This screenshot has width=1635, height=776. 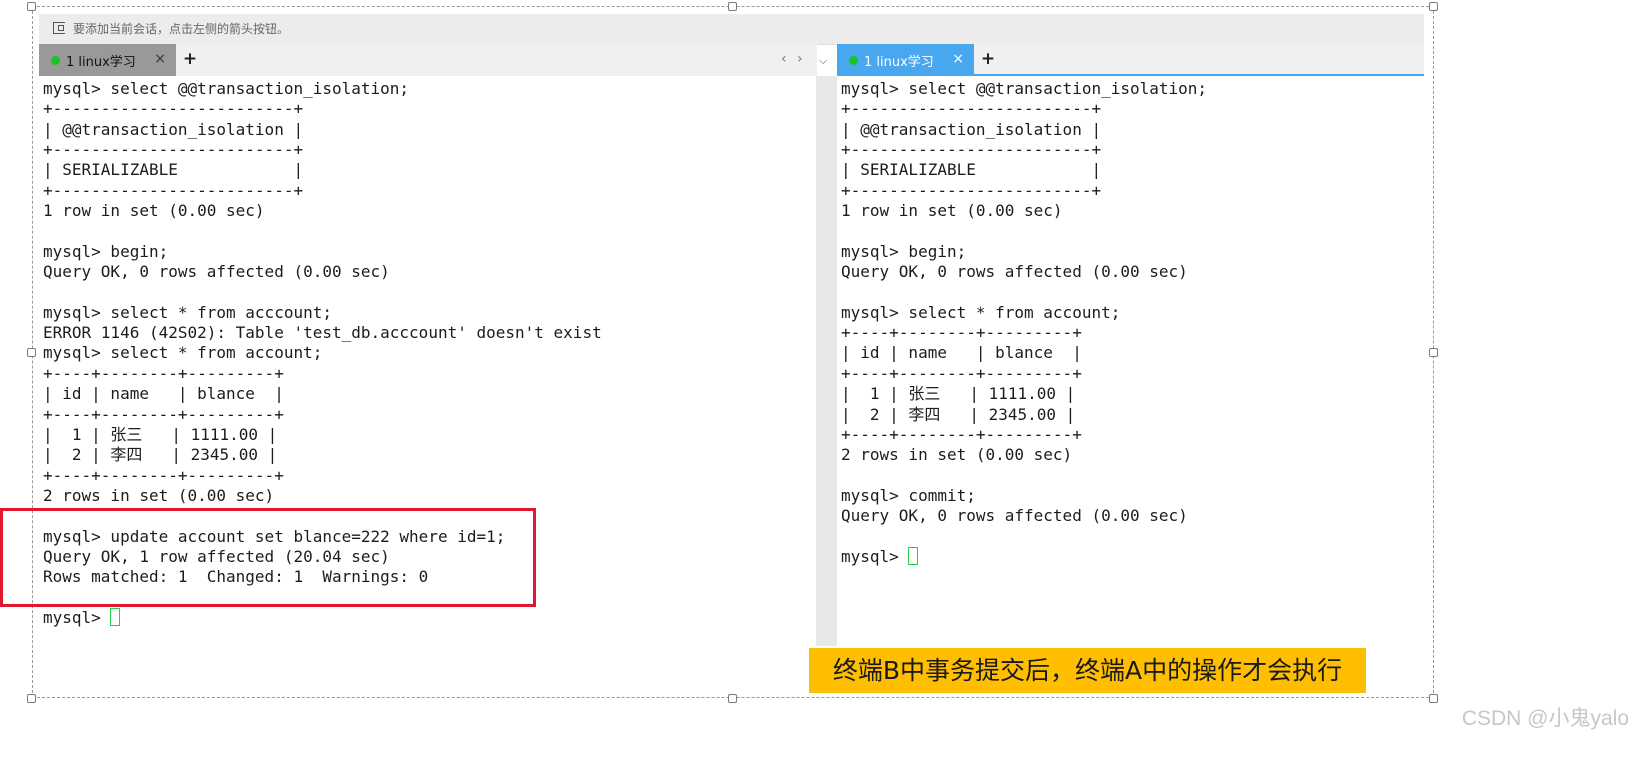 What do you see at coordinates (187, 312) in the screenshot?
I see `terminal-line: mysql> select * from acccount;` at bounding box center [187, 312].